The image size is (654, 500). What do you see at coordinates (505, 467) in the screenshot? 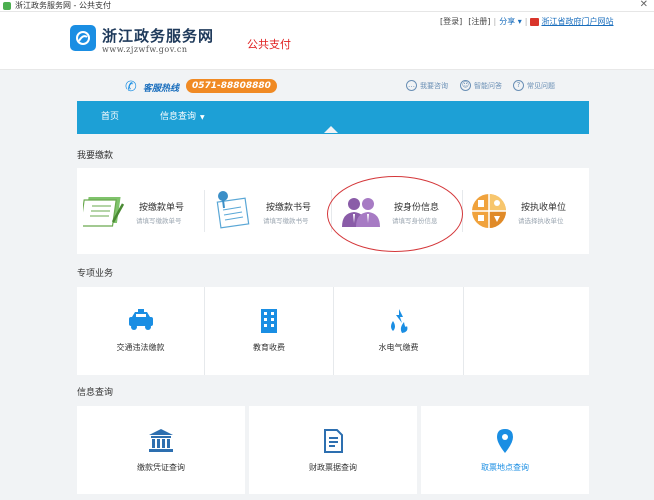
I see `info-label: 取票地点查询` at bounding box center [505, 467].